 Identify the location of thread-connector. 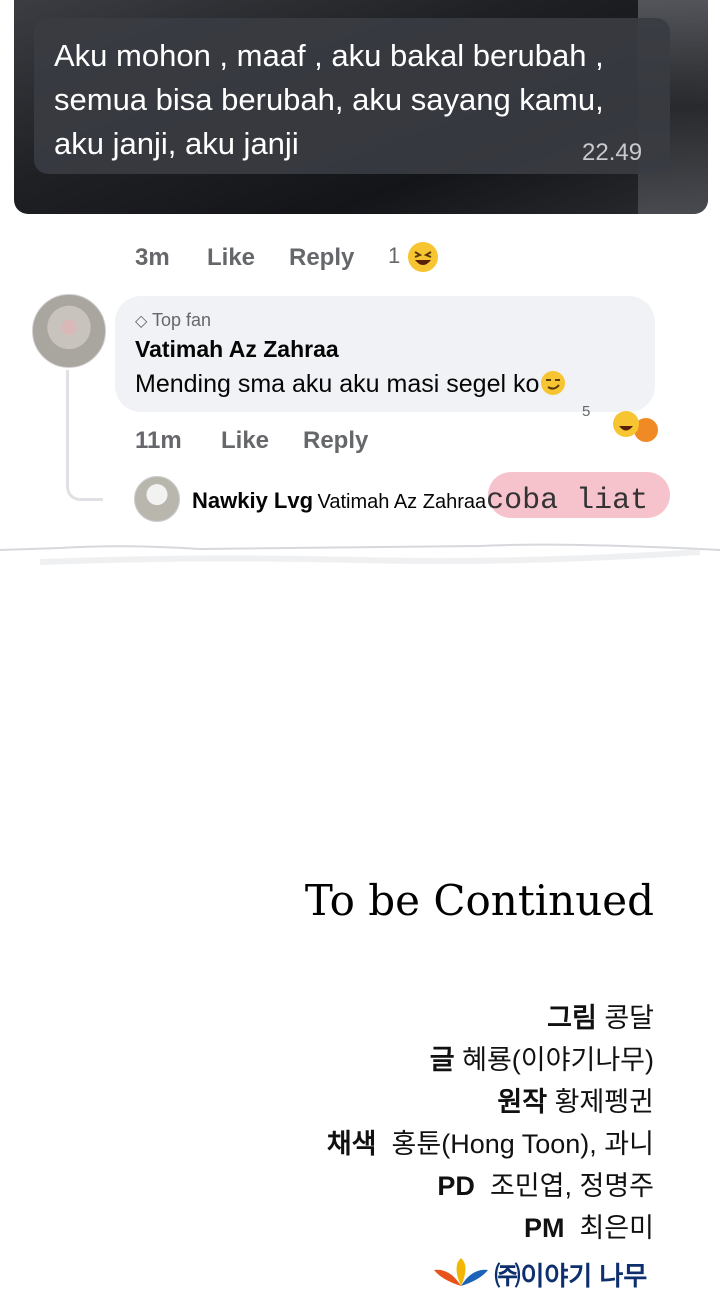
(84, 435).